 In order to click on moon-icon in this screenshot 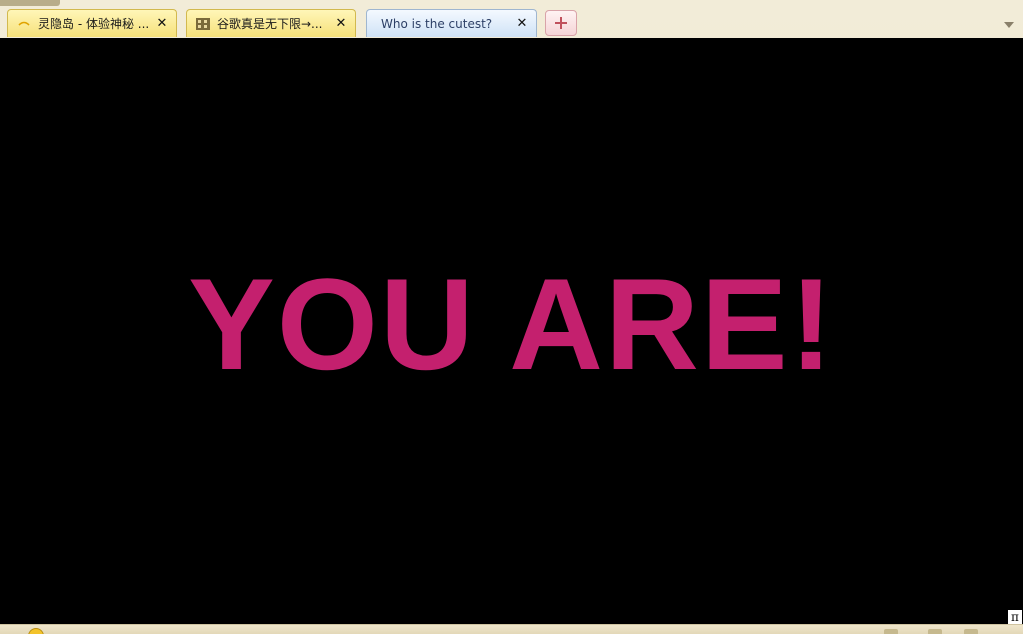, I will do `click(24, 24)`.